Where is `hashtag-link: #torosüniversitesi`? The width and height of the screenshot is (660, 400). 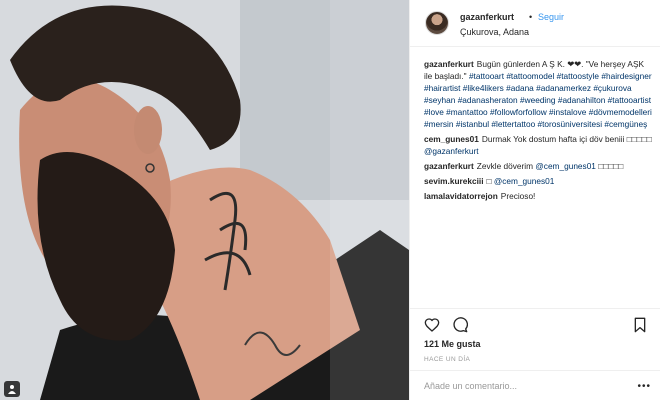 hashtag-link: #torosüniversitesi is located at coordinates (570, 124).